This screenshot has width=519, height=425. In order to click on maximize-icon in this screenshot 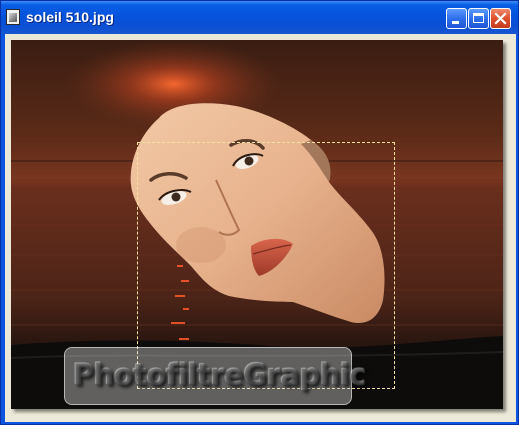, I will do `click(478, 18)`.